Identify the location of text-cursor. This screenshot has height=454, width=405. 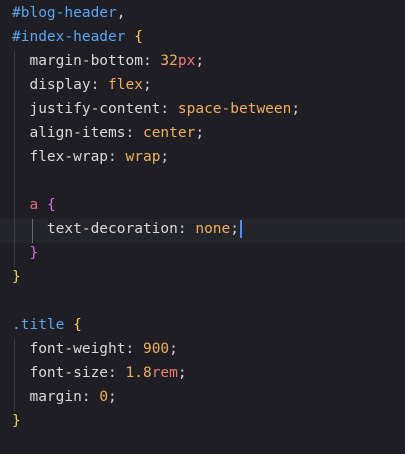
(241, 229).